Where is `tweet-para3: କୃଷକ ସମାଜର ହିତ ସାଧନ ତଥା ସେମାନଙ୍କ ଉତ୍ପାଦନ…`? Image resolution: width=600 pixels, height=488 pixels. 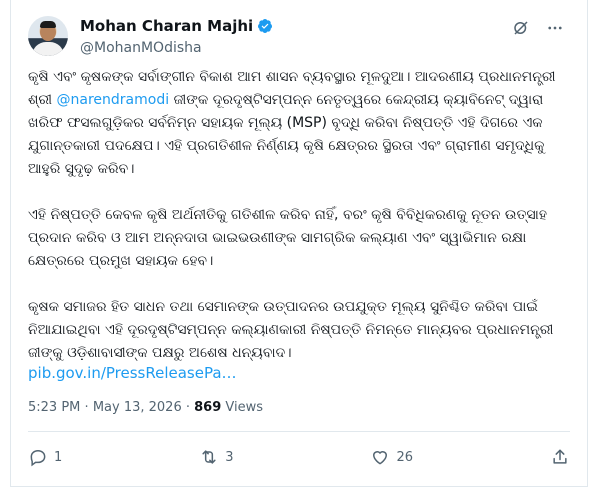 tweet-para3: କୃଷକ ସମାଜର ହିତ ସାଧନ ତଥା ସେମାନଙ୍କ ଉତ୍ପାଦନ… is located at coordinates (293, 330).